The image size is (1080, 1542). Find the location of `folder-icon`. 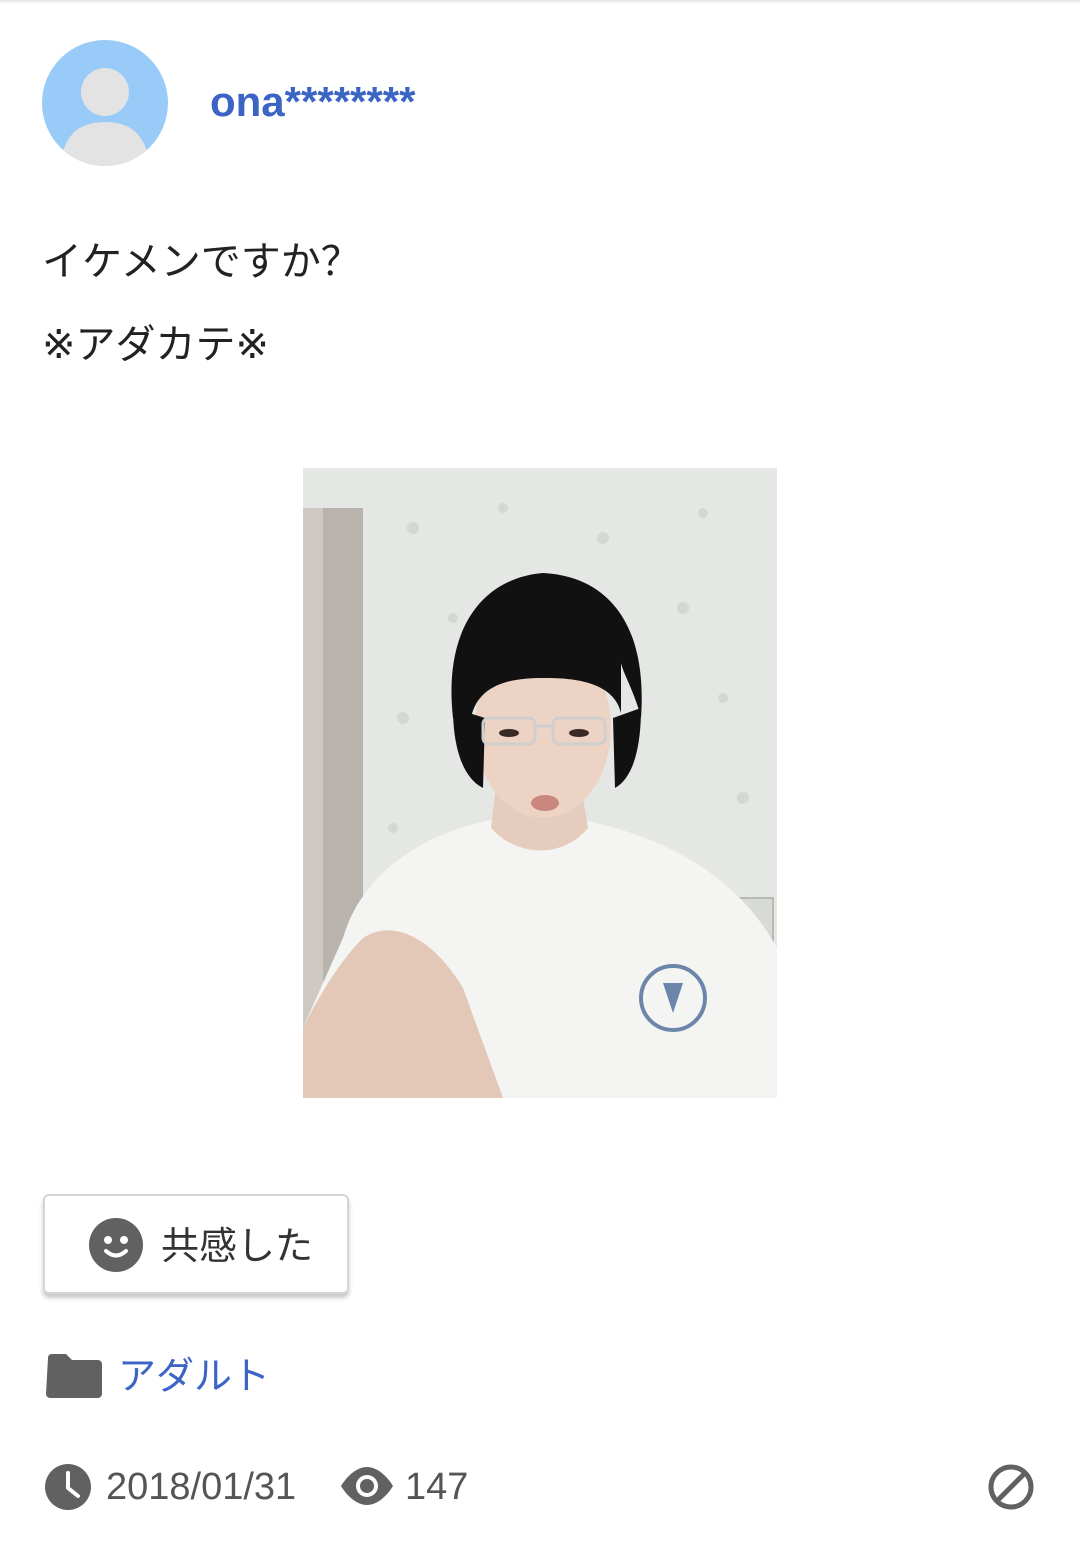

folder-icon is located at coordinates (74, 1376).